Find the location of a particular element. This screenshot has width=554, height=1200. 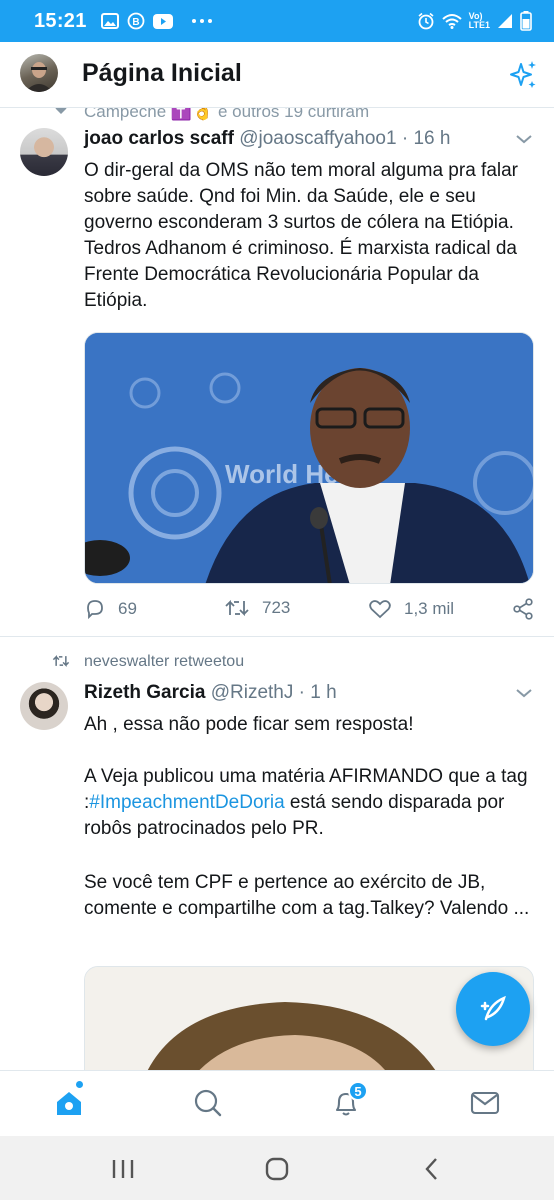

tweet-header: Rizeth Garcia @RizethJ · 1 h is located at coordinates (210, 693).